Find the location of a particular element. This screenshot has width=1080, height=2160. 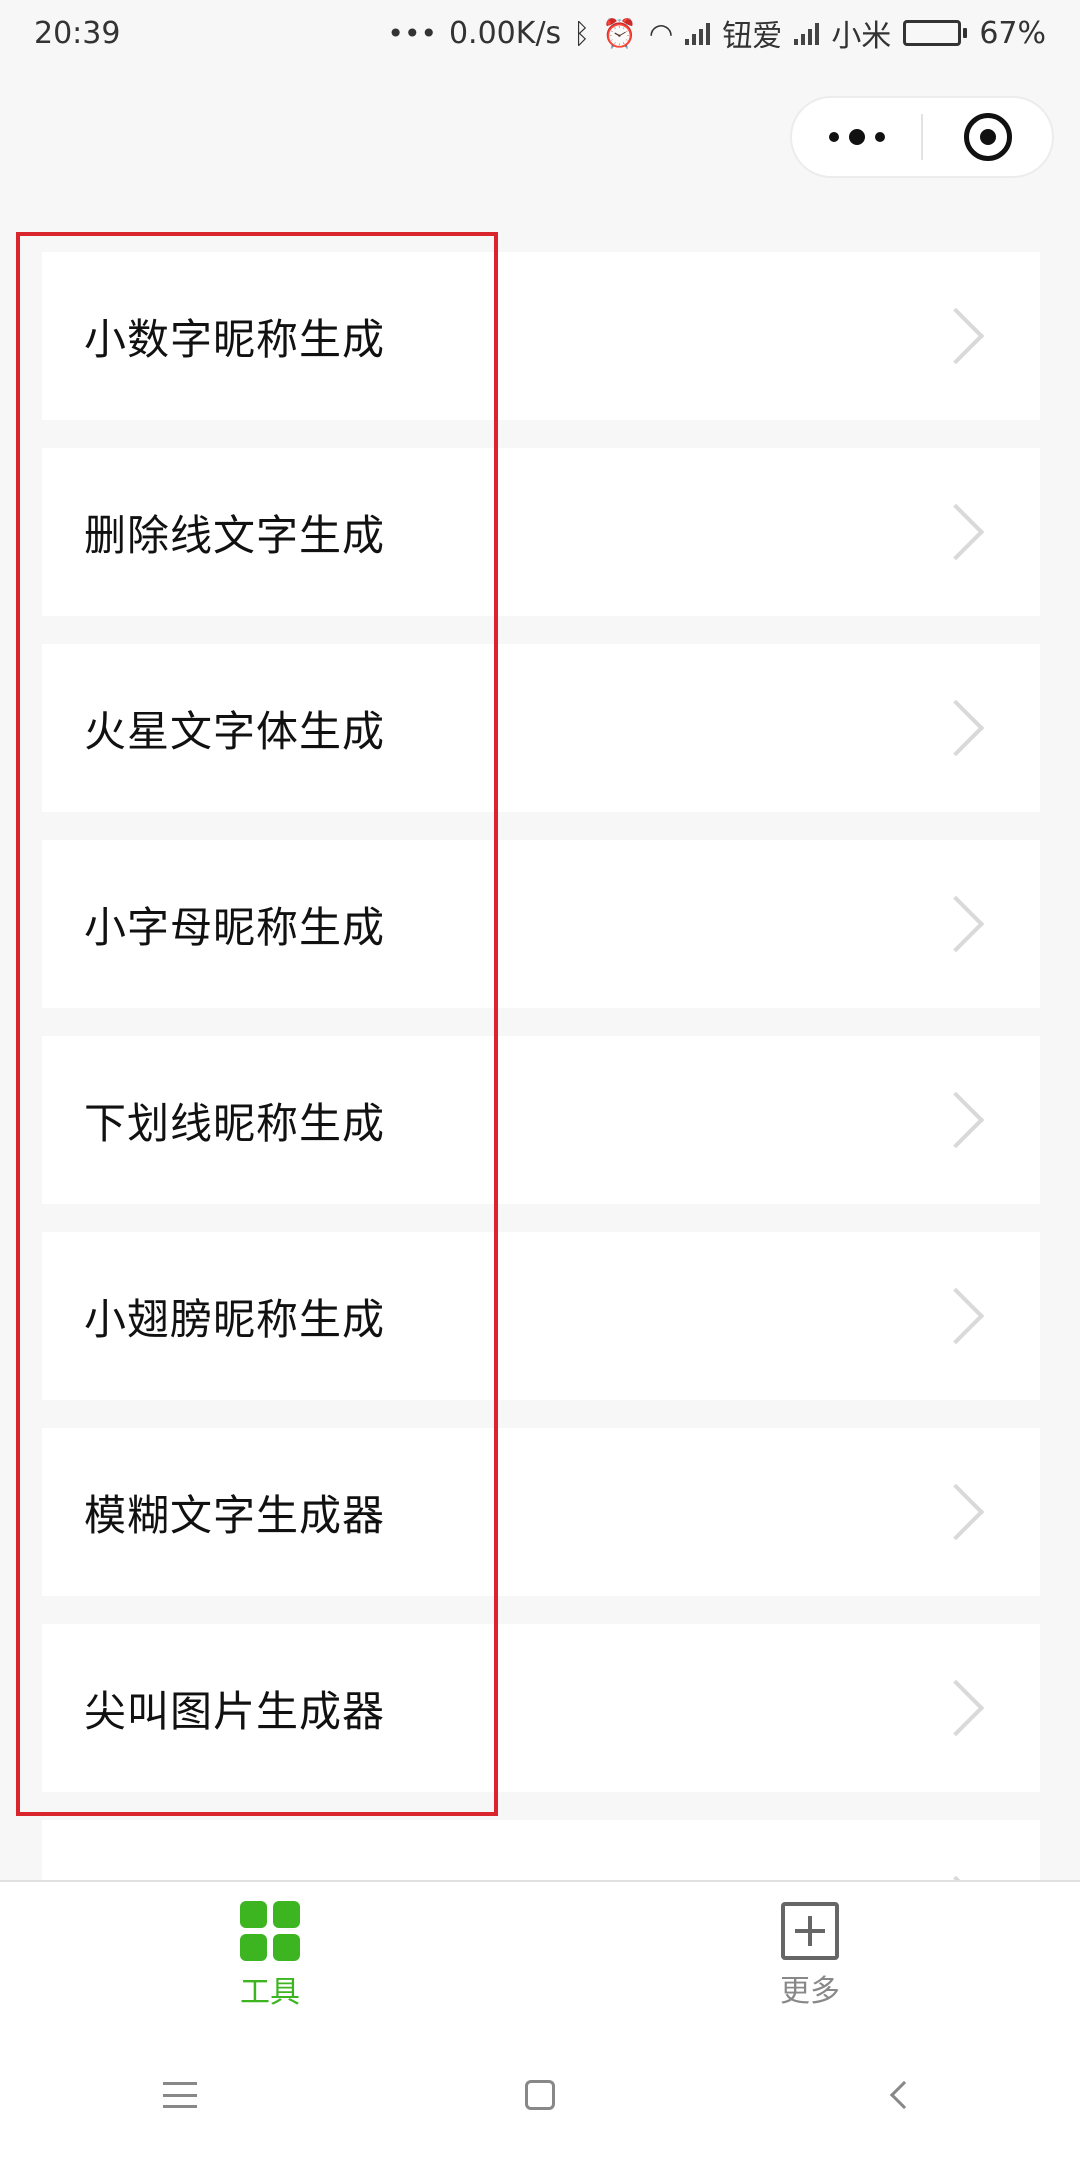

list-item: 模糊文字生成器 is located at coordinates (541, 1512).